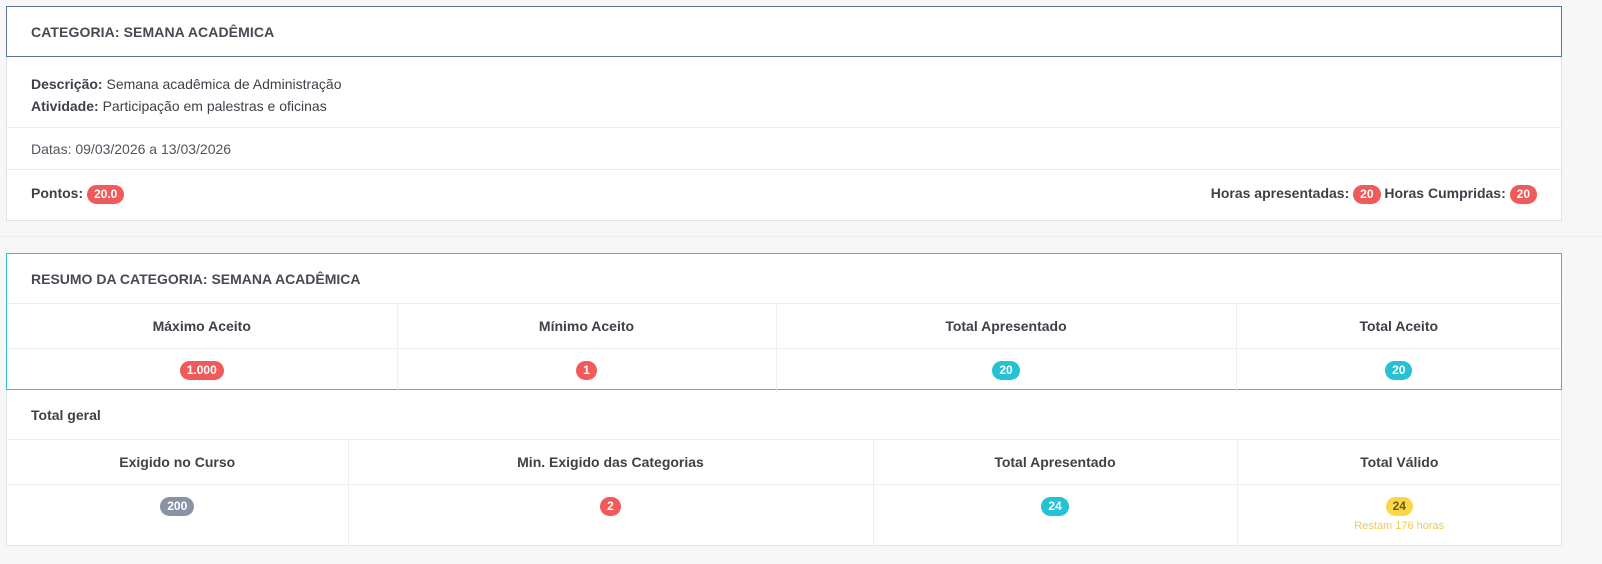 The height and width of the screenshot is (564, 1602). I want to click on pontos-group: Pontos: 20.0, so click(78, 194).